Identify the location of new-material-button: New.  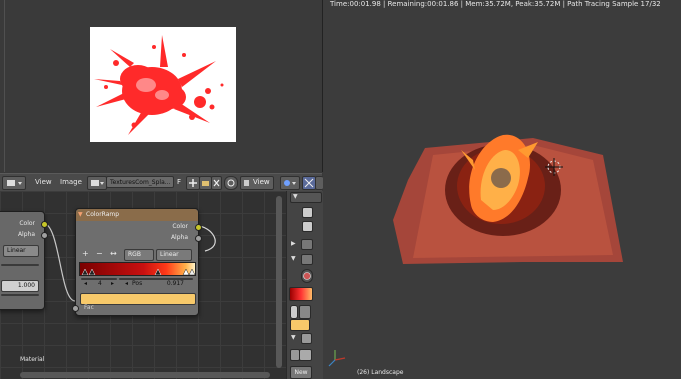
(301, 372).